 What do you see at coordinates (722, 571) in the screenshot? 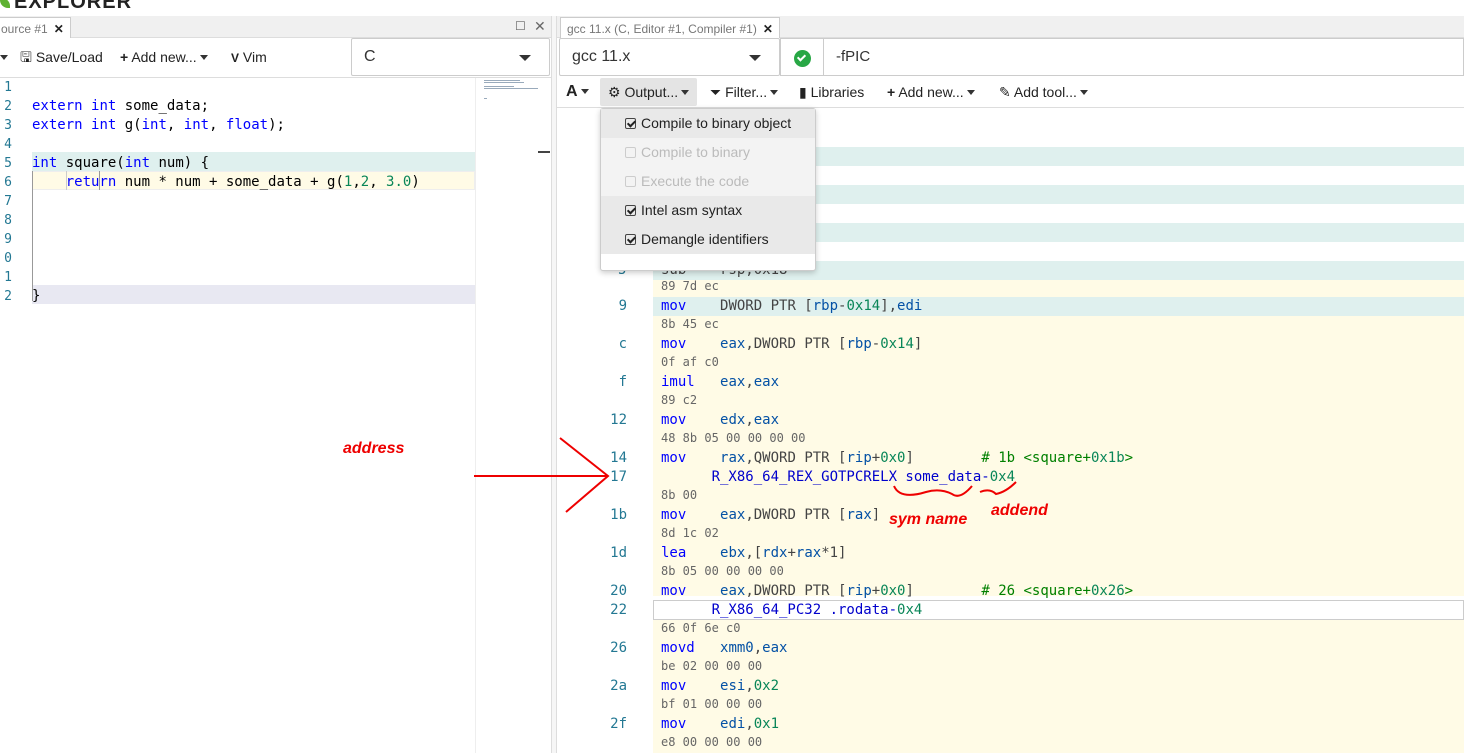
I see `opcode-bytes: 8b 05 00 00 00 00` at bounding box center [722, 571].